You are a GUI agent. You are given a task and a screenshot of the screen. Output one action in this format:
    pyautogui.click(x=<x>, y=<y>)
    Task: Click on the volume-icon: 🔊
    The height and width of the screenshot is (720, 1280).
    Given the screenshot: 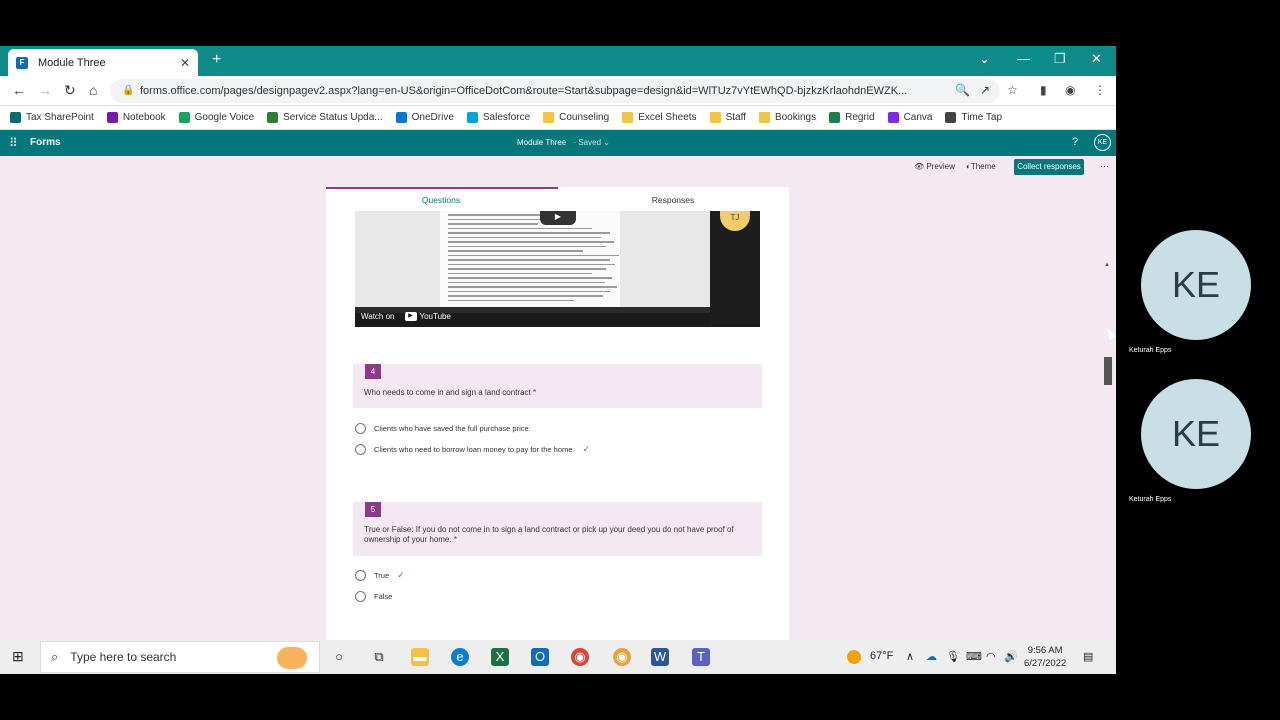 What is the action you would take?
    pyautogui.click(x=1011, y=656)
    